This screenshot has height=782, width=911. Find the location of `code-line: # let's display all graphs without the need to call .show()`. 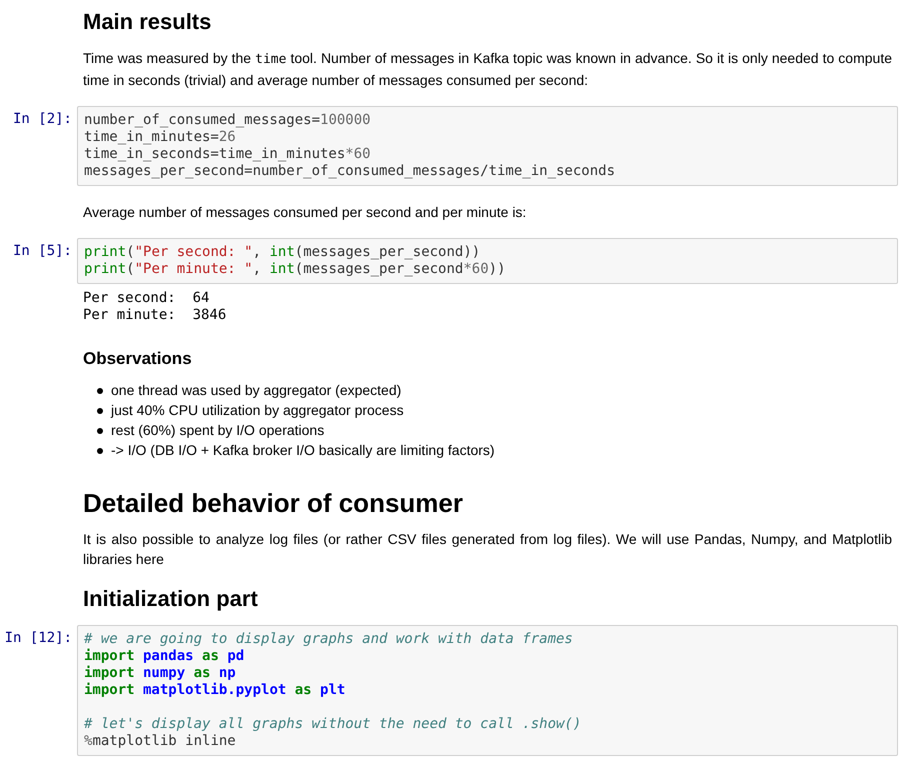

code-line: # let's display all graphs without the need to call .show() is located at coordinates (333, 724).